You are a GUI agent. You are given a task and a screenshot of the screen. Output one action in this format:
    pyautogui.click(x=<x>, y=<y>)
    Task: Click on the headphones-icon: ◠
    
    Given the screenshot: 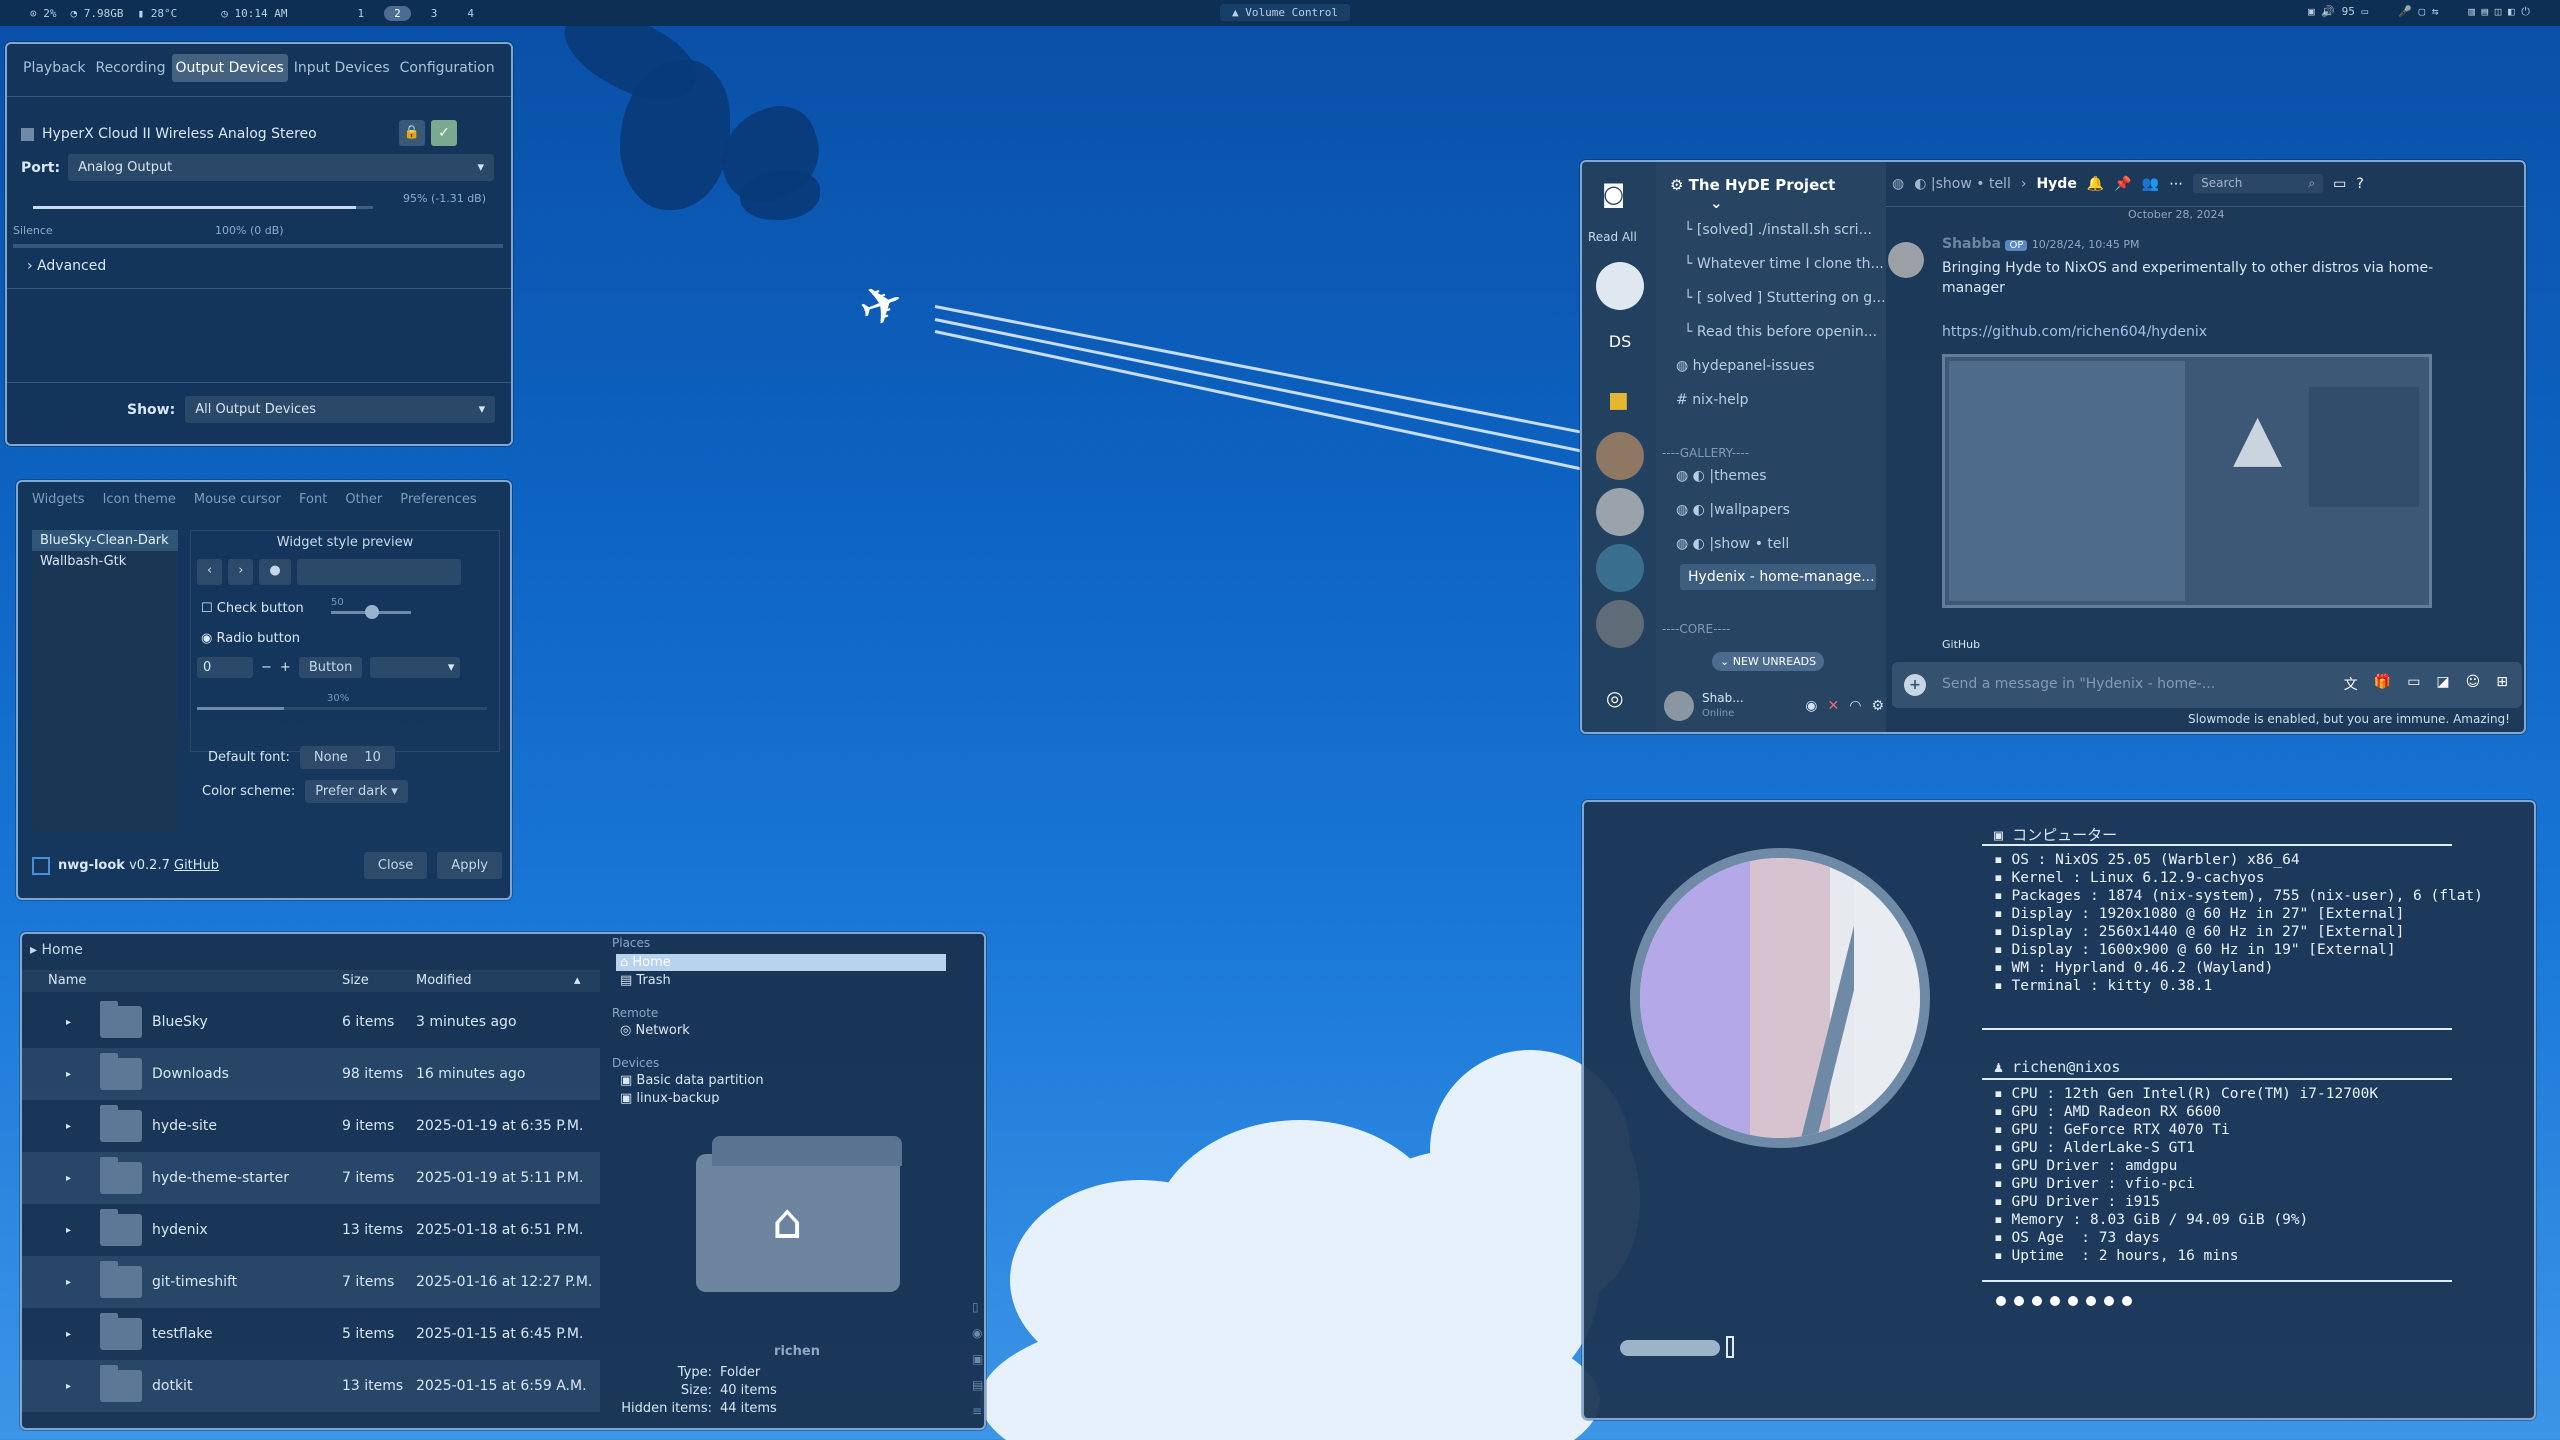 What is the action you would take?
    pyautogui.click(x=1855, y=706)
    